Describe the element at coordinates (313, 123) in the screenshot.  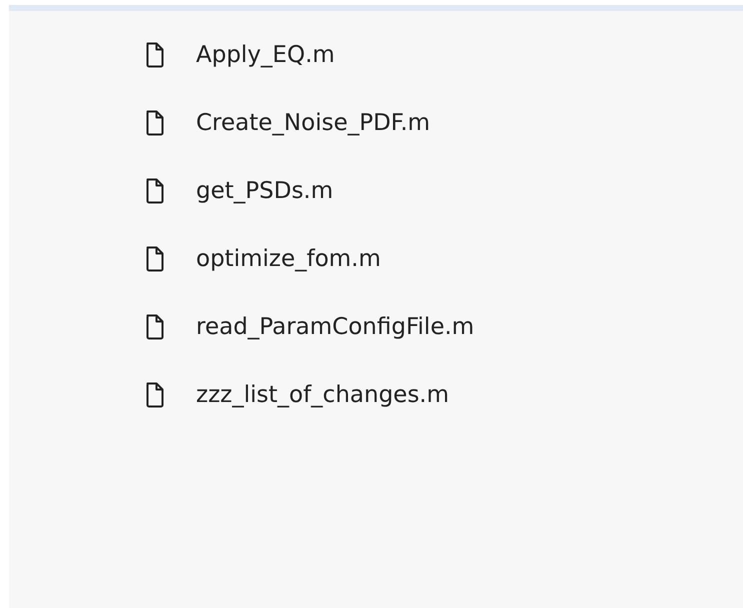
I see `file-link: Create_Noise_PDF.m` at that location.